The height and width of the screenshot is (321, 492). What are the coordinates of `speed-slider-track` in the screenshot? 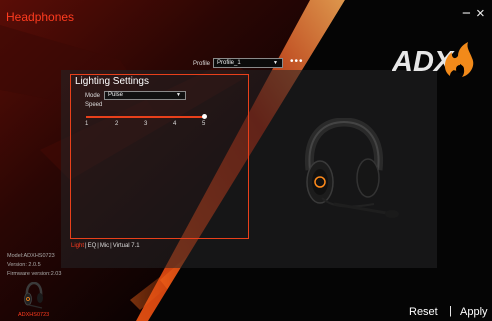 It's located at (145, 117).